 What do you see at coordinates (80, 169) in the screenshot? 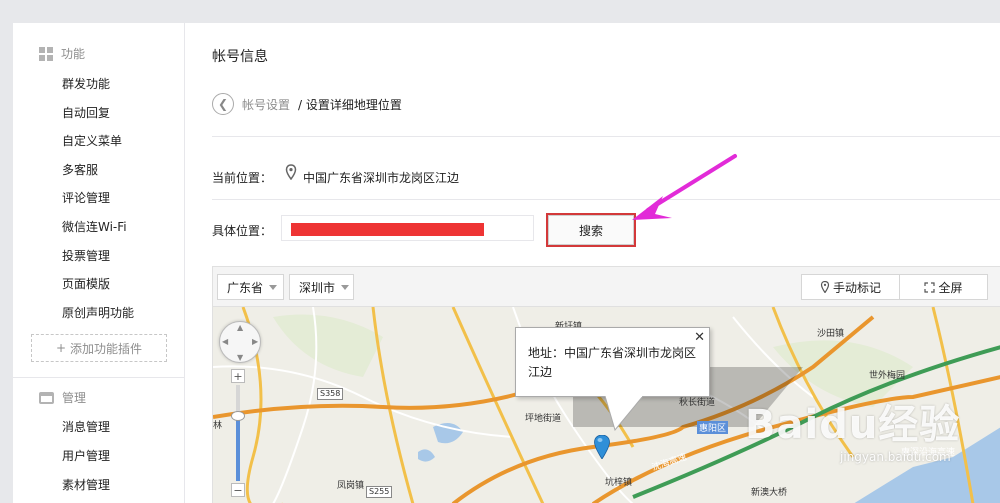
I see `sidebar-item-customer-service: 多客服` at bounding box center [80, 169].